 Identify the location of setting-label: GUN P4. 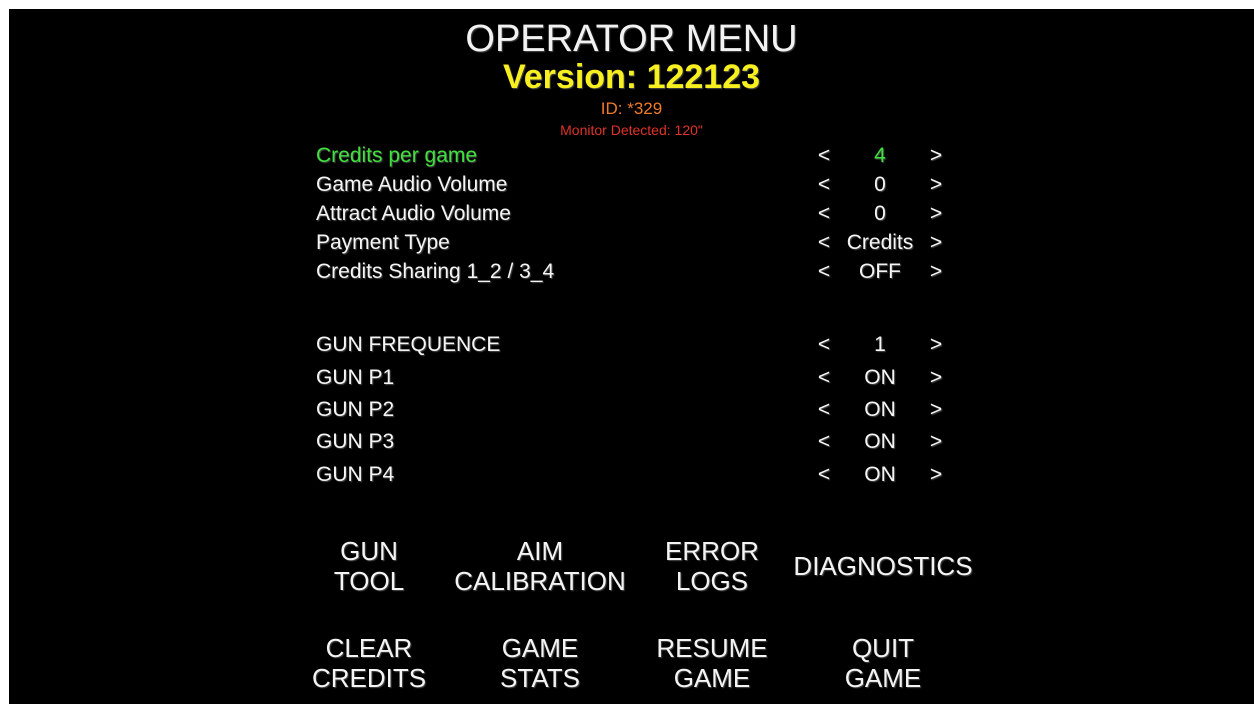
(355, 474).